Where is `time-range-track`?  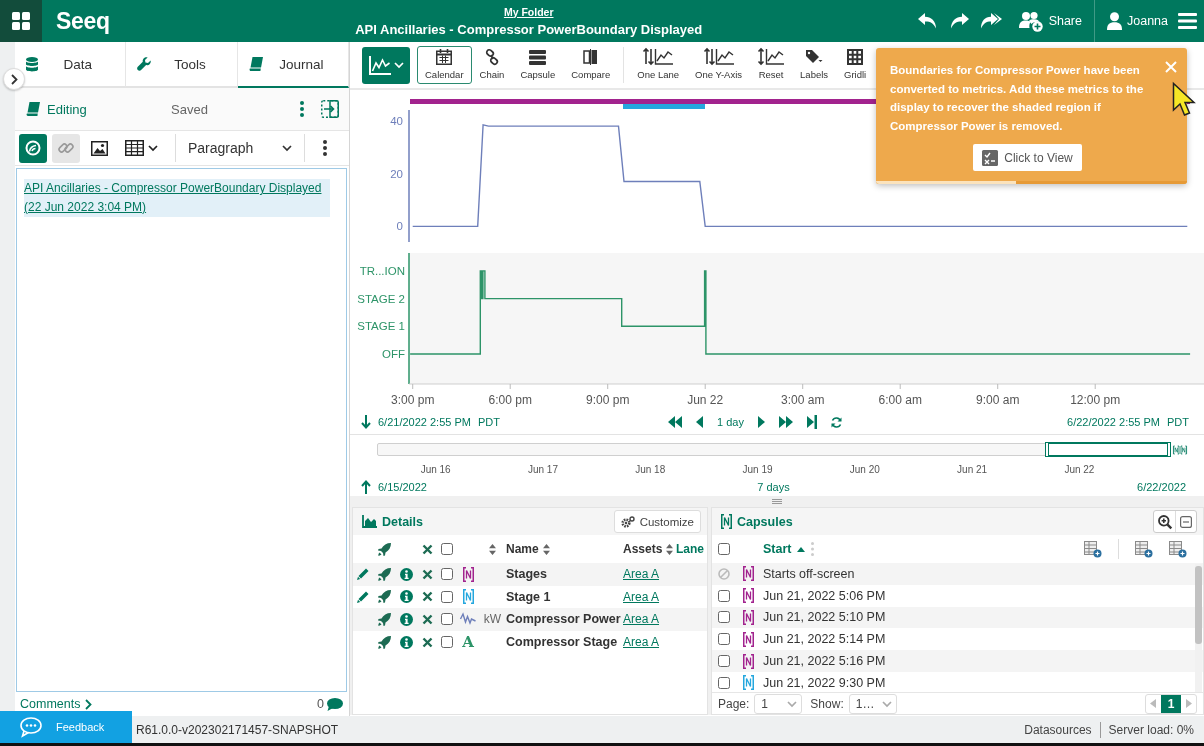 time-range-track is located at coordinates (773, 449).